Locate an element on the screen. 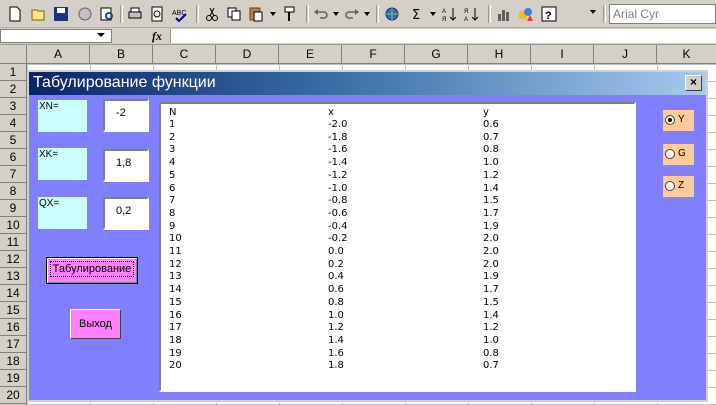 The width and height of the screenshot is (716, 405). list-cell: 1.2 is located at coordinates (491, 328).